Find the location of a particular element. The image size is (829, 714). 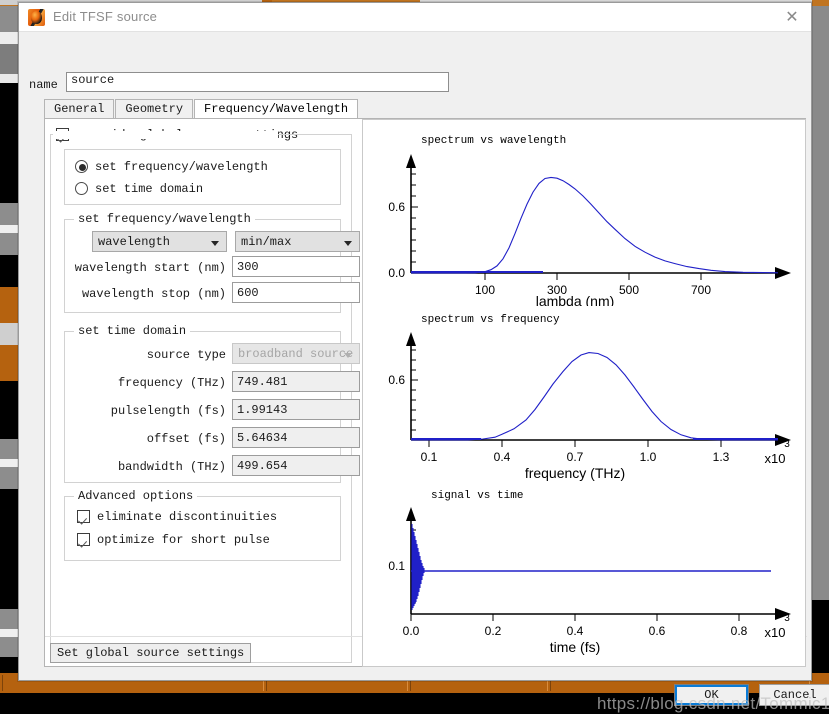

radio-set-frequency-wavelength-label: set frequency/wavelength is located at coordinates (181, 167).